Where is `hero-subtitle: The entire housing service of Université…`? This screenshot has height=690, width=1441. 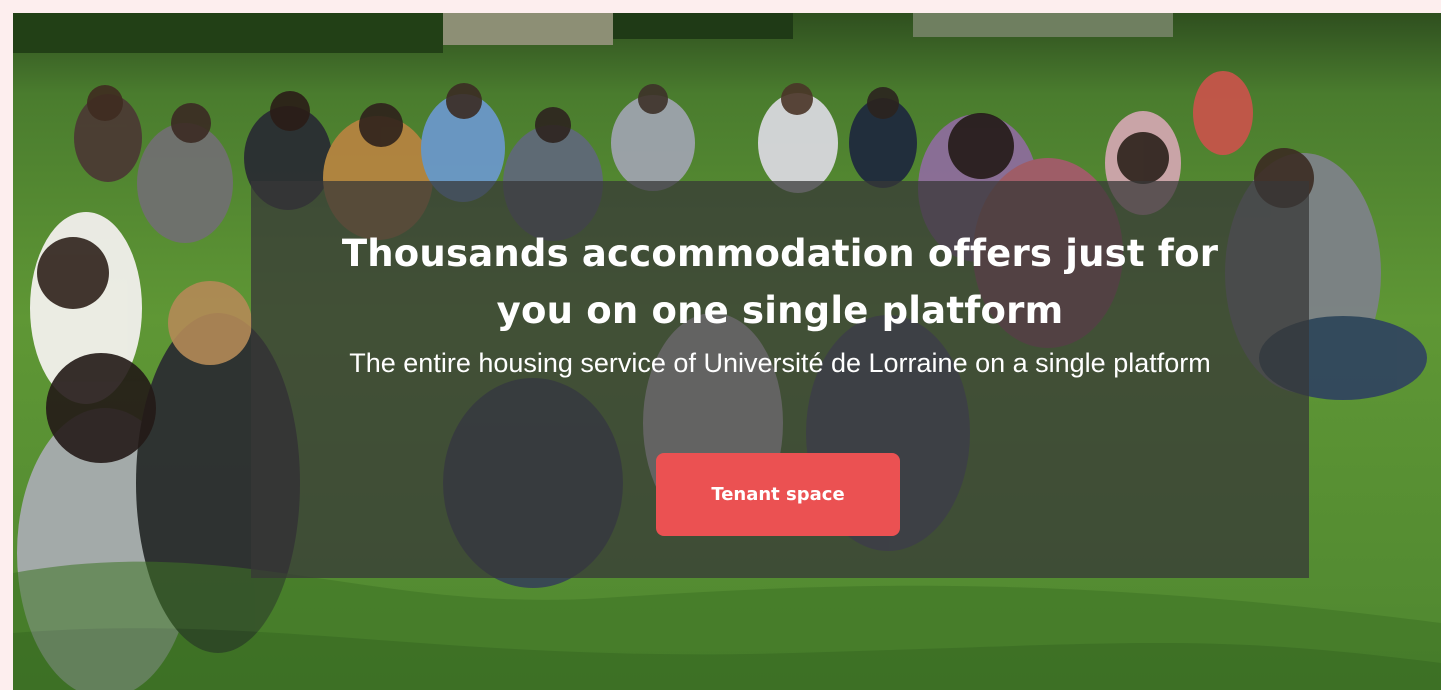 hero-subtitle: The entire housing service of Université… is located at coordinates (780, 363).